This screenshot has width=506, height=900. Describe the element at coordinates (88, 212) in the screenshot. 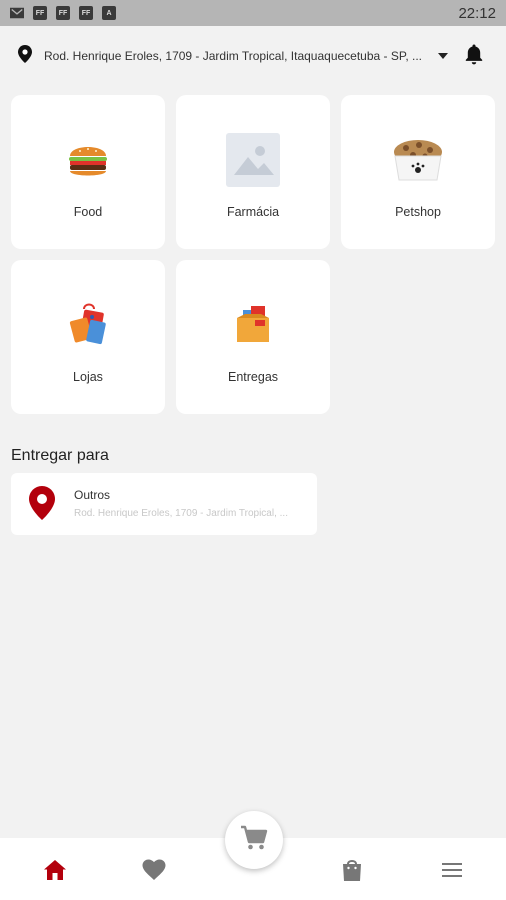

I see `category-label: Food` at that location.